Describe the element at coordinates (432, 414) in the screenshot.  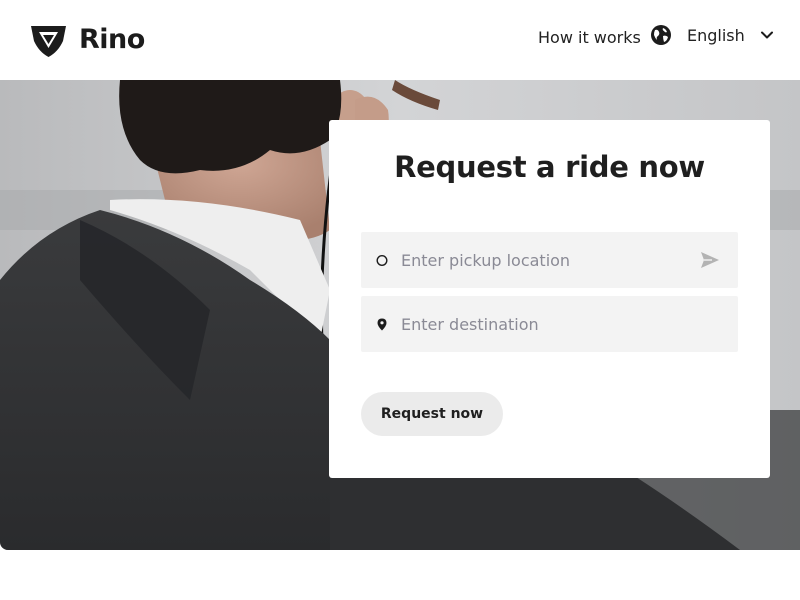
I see `request-now-button: Request now` at that location.